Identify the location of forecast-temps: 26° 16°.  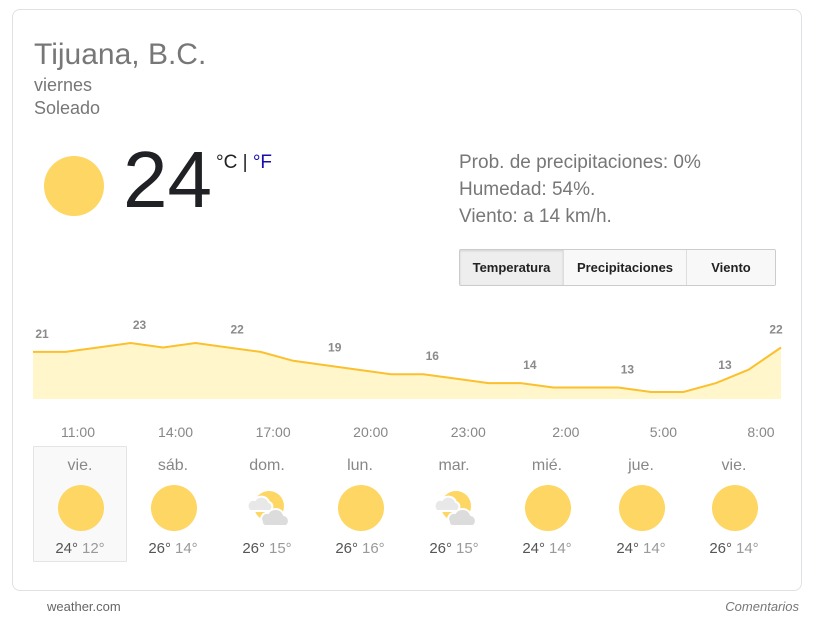
(360, 548).